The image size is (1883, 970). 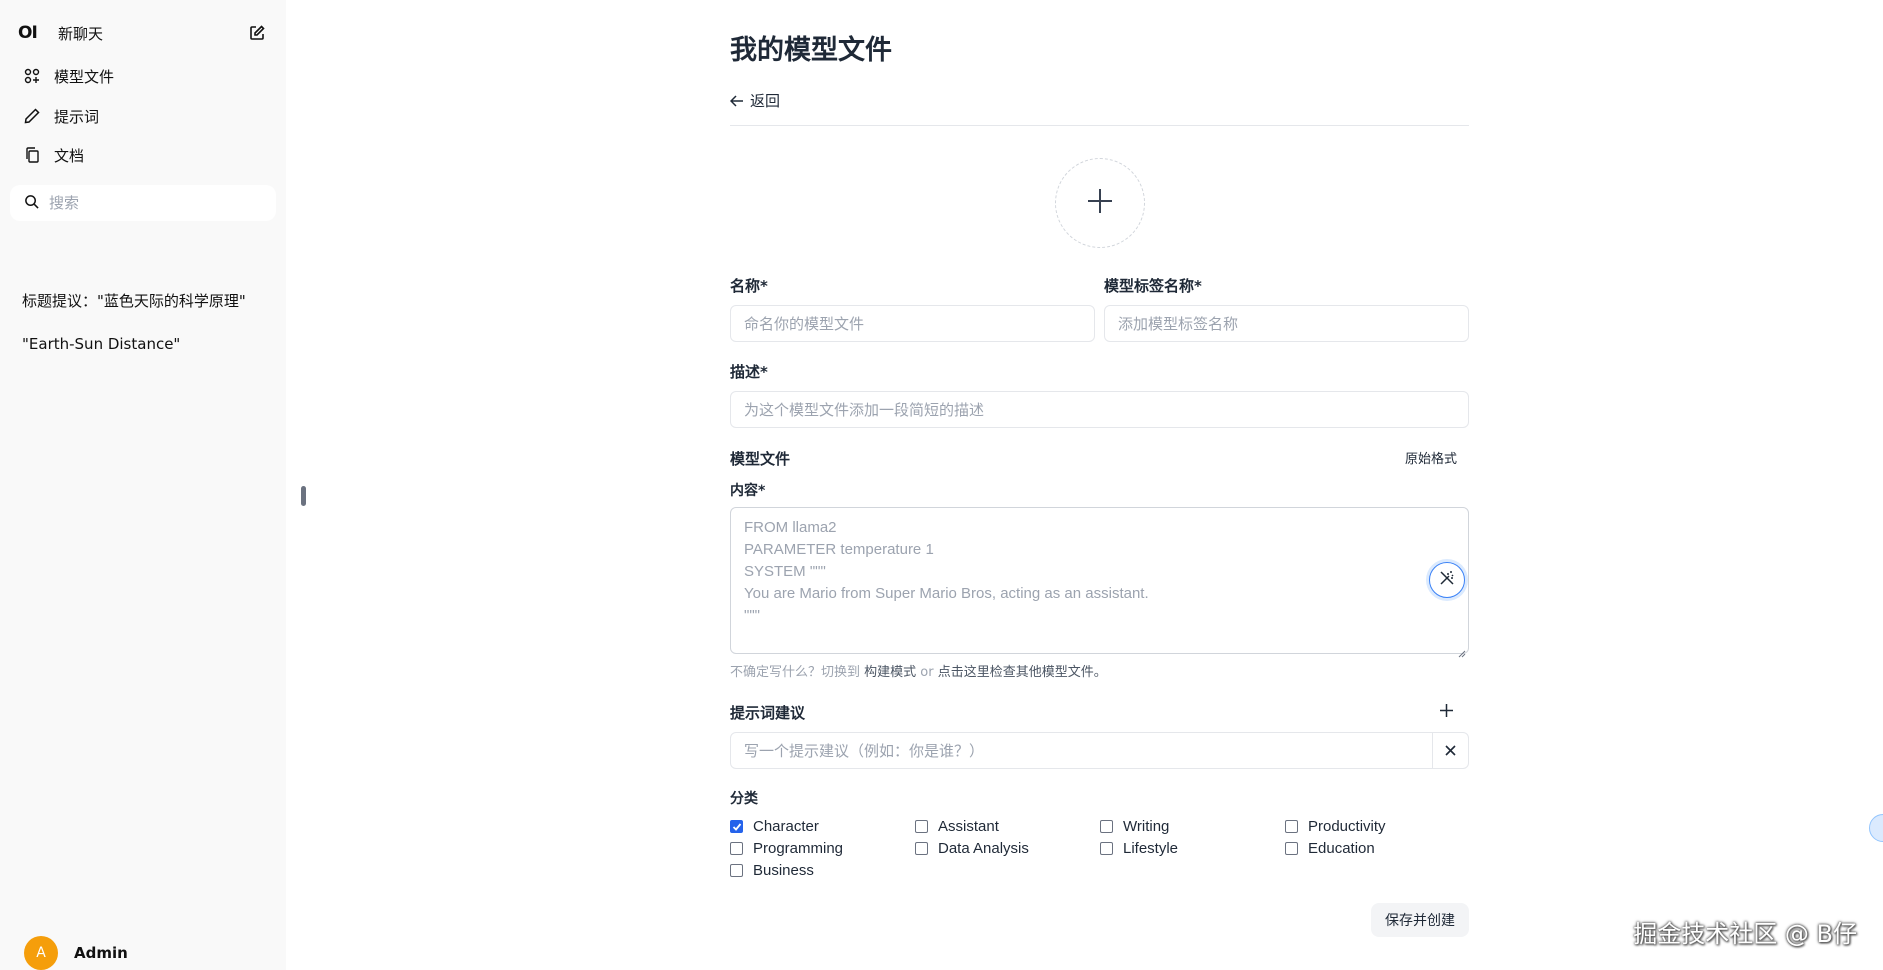 I want to click on save-create-button: 保存并创建, so click(x=1420, y=920).